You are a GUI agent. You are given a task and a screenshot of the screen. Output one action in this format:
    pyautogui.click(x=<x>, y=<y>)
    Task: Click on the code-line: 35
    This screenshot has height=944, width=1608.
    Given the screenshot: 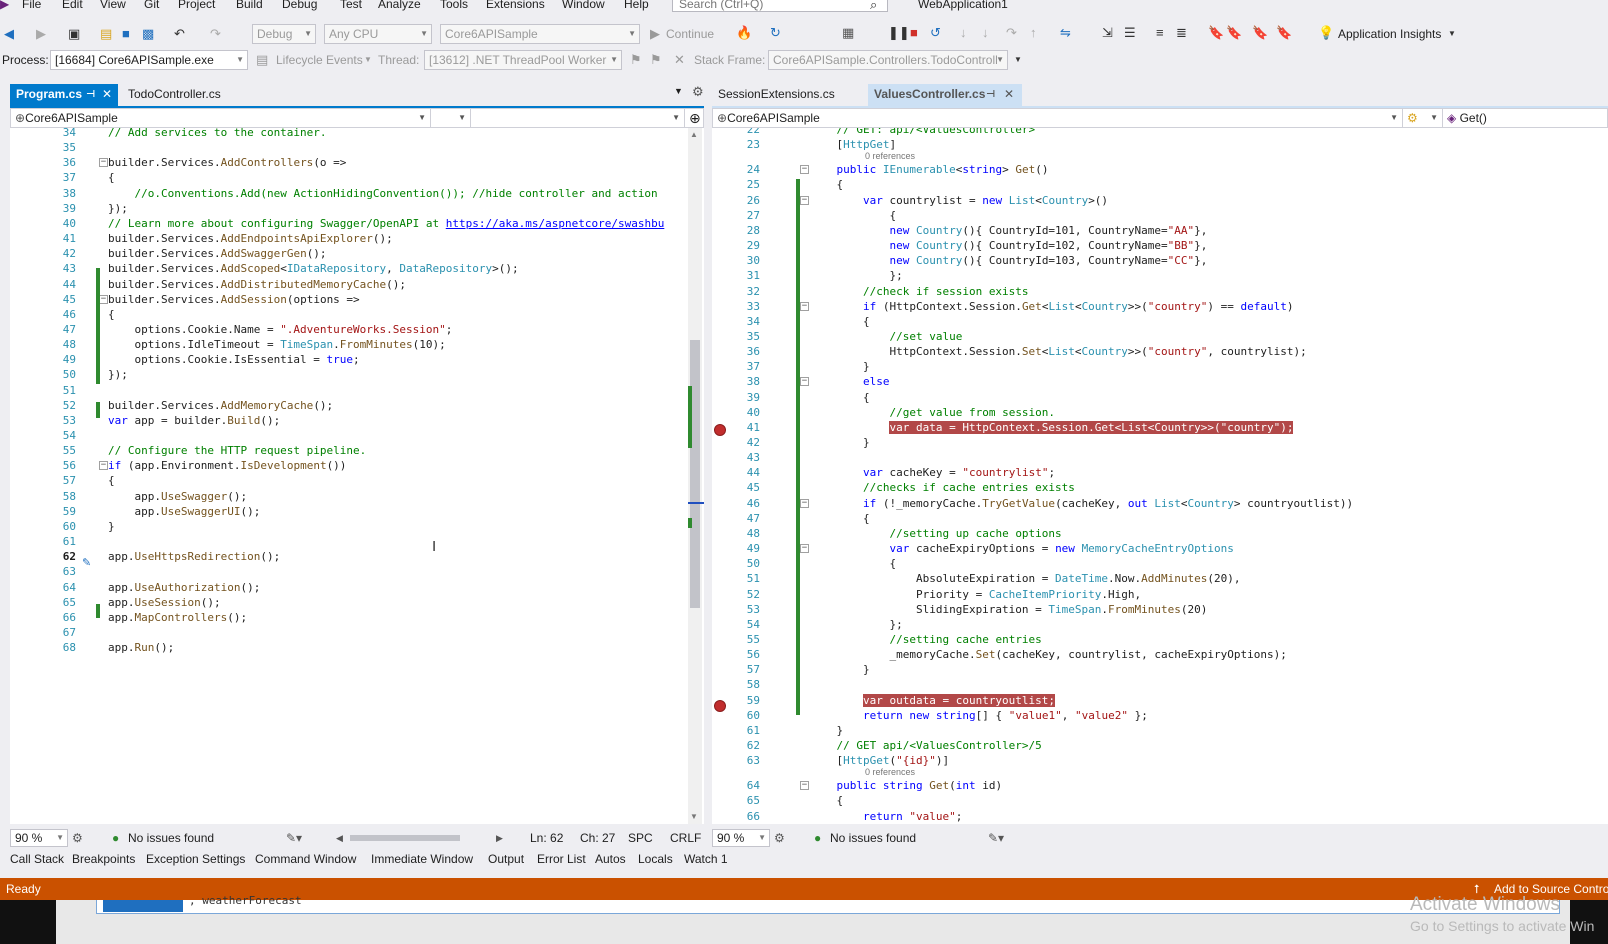 What is the action you would take?
    pyautogui.click(x=357, y=147)
    